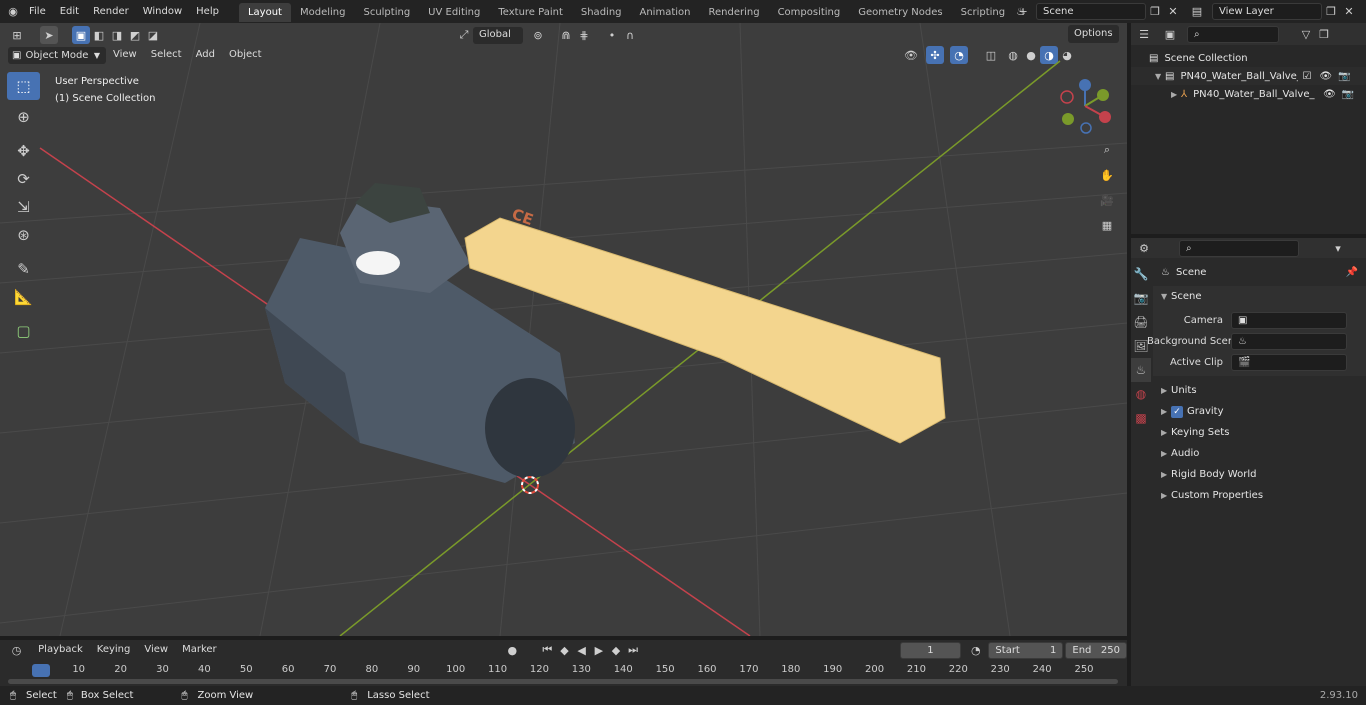 Image resolution: width=1366 pixels, height=705 pixels. Describe the element at coordinates (1233, 34) in the screenshot. I see `outliner-search-input: ⌕` at that location.